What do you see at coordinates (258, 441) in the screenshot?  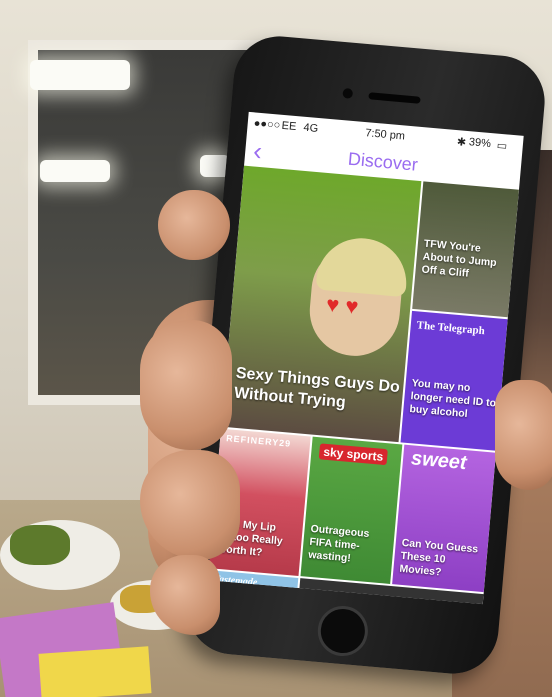 I see `refinery-logo: REFINERY29` at bounding box center [258, 441].